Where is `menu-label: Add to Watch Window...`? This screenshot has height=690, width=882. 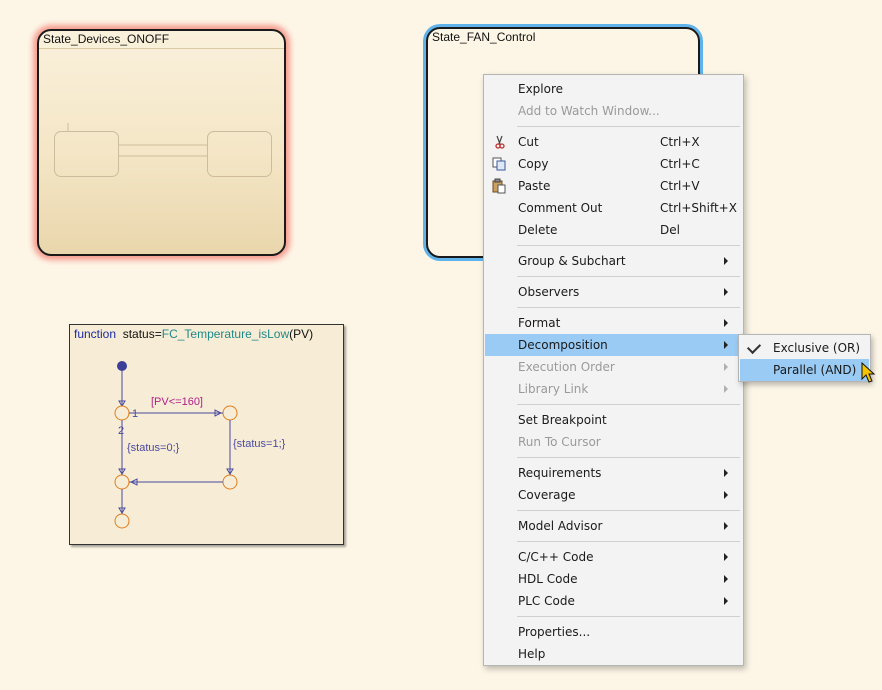
menu-label: Add to Watch Window... is located at coordinates (589, 111).